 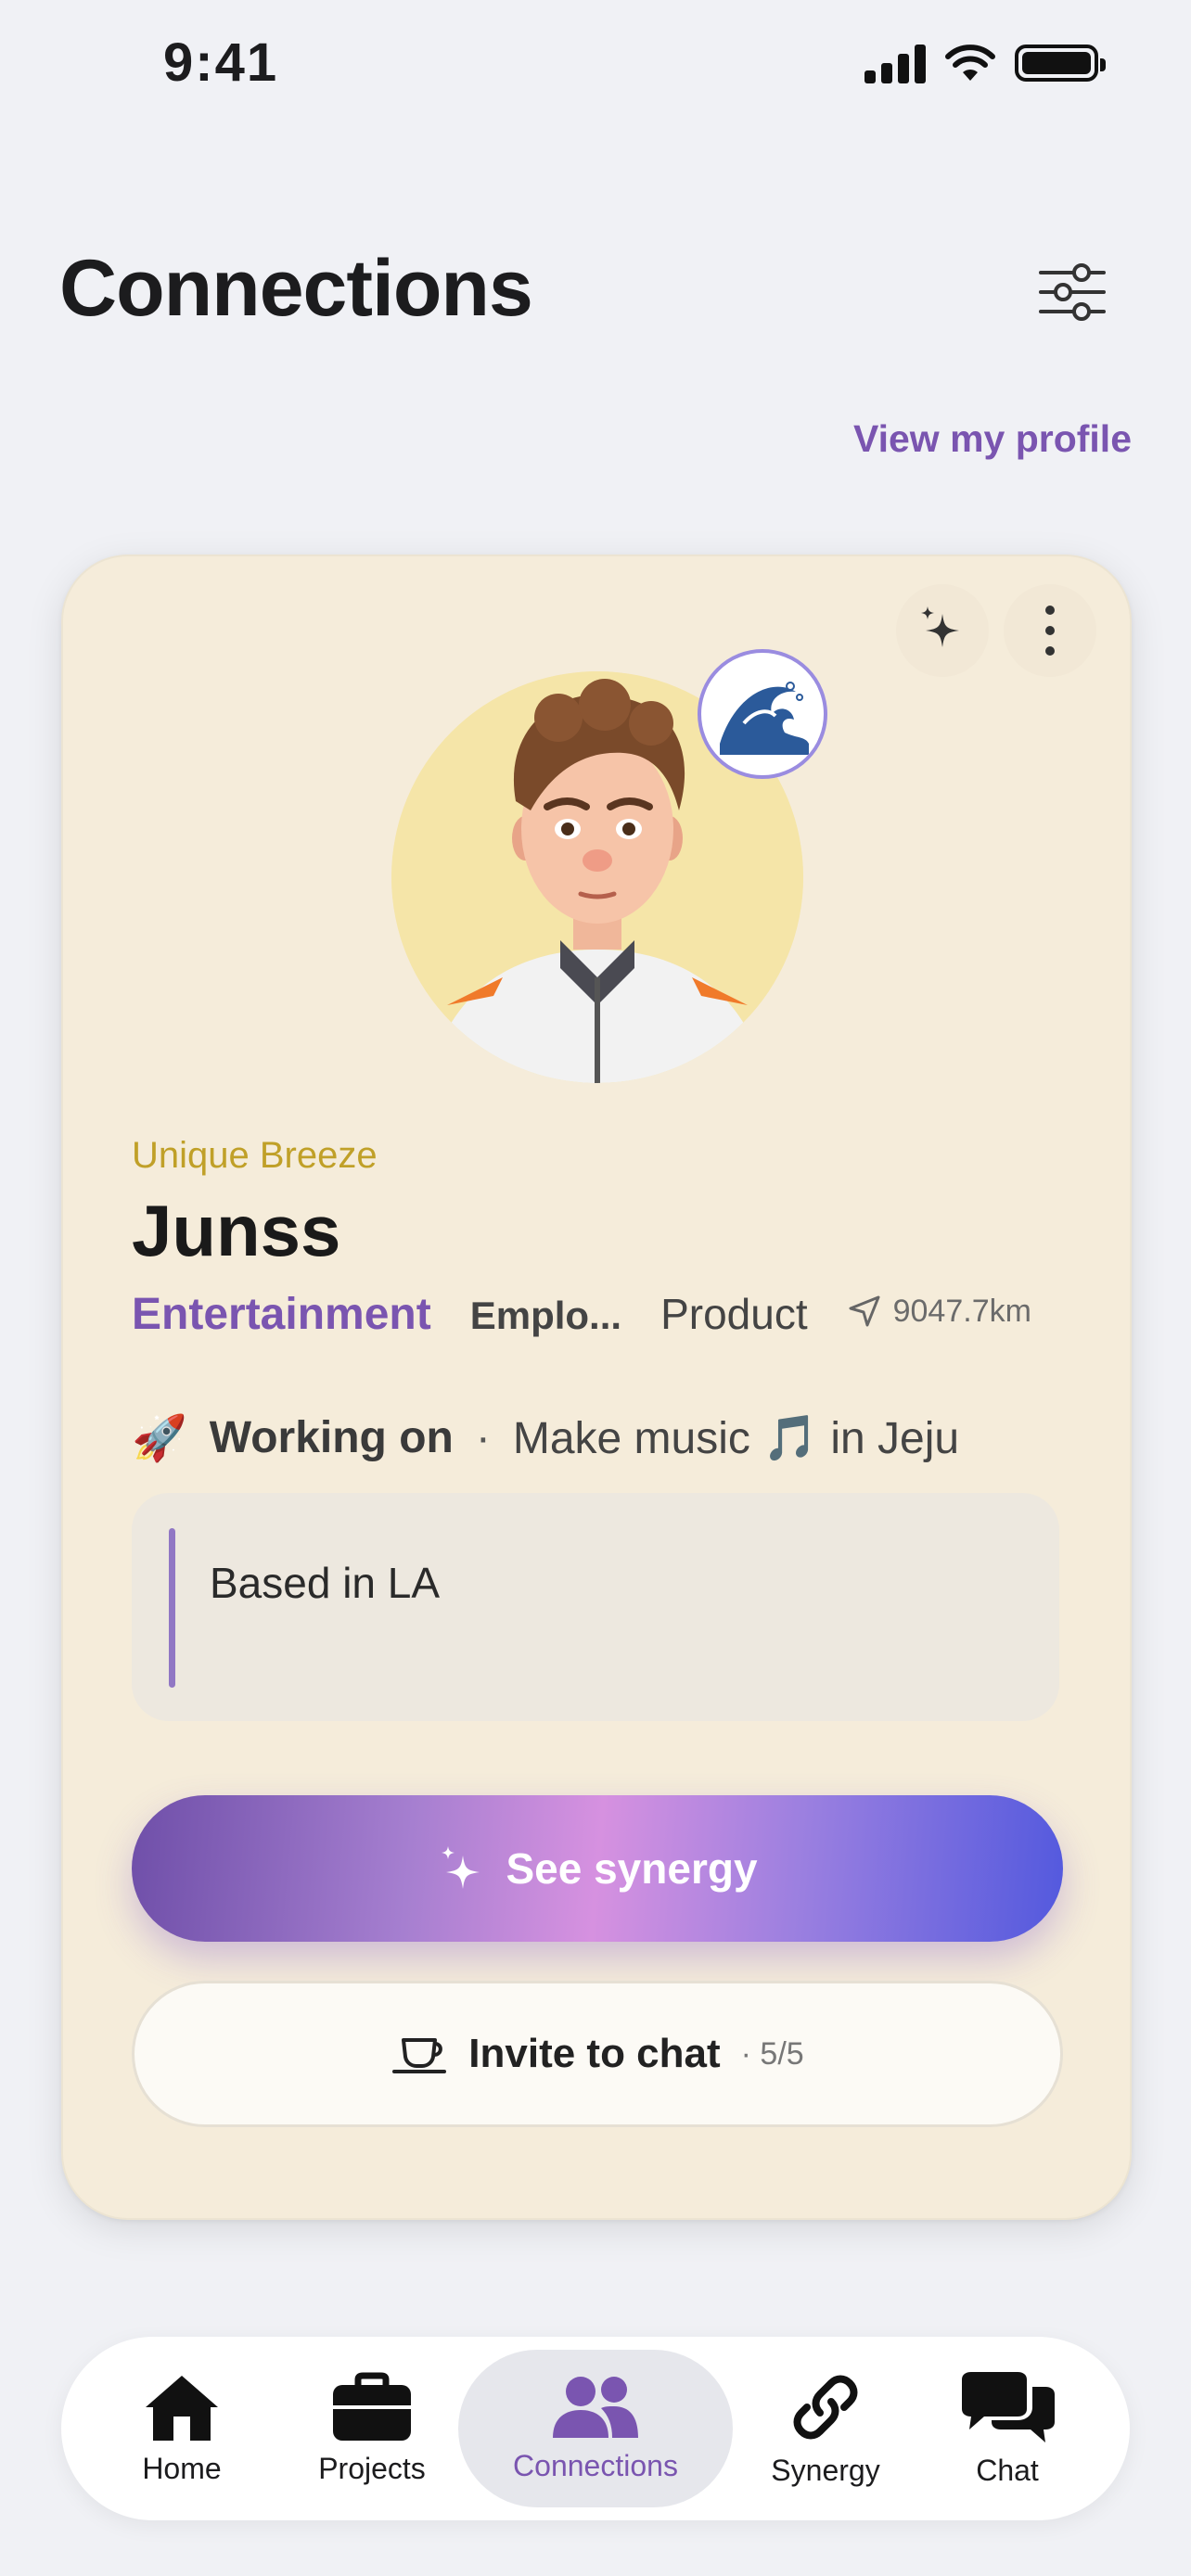 What do you see at coordinates (172, 1608) in the screenshot?
I see `bio-accent-bar` at bounding box center [172, 1608].